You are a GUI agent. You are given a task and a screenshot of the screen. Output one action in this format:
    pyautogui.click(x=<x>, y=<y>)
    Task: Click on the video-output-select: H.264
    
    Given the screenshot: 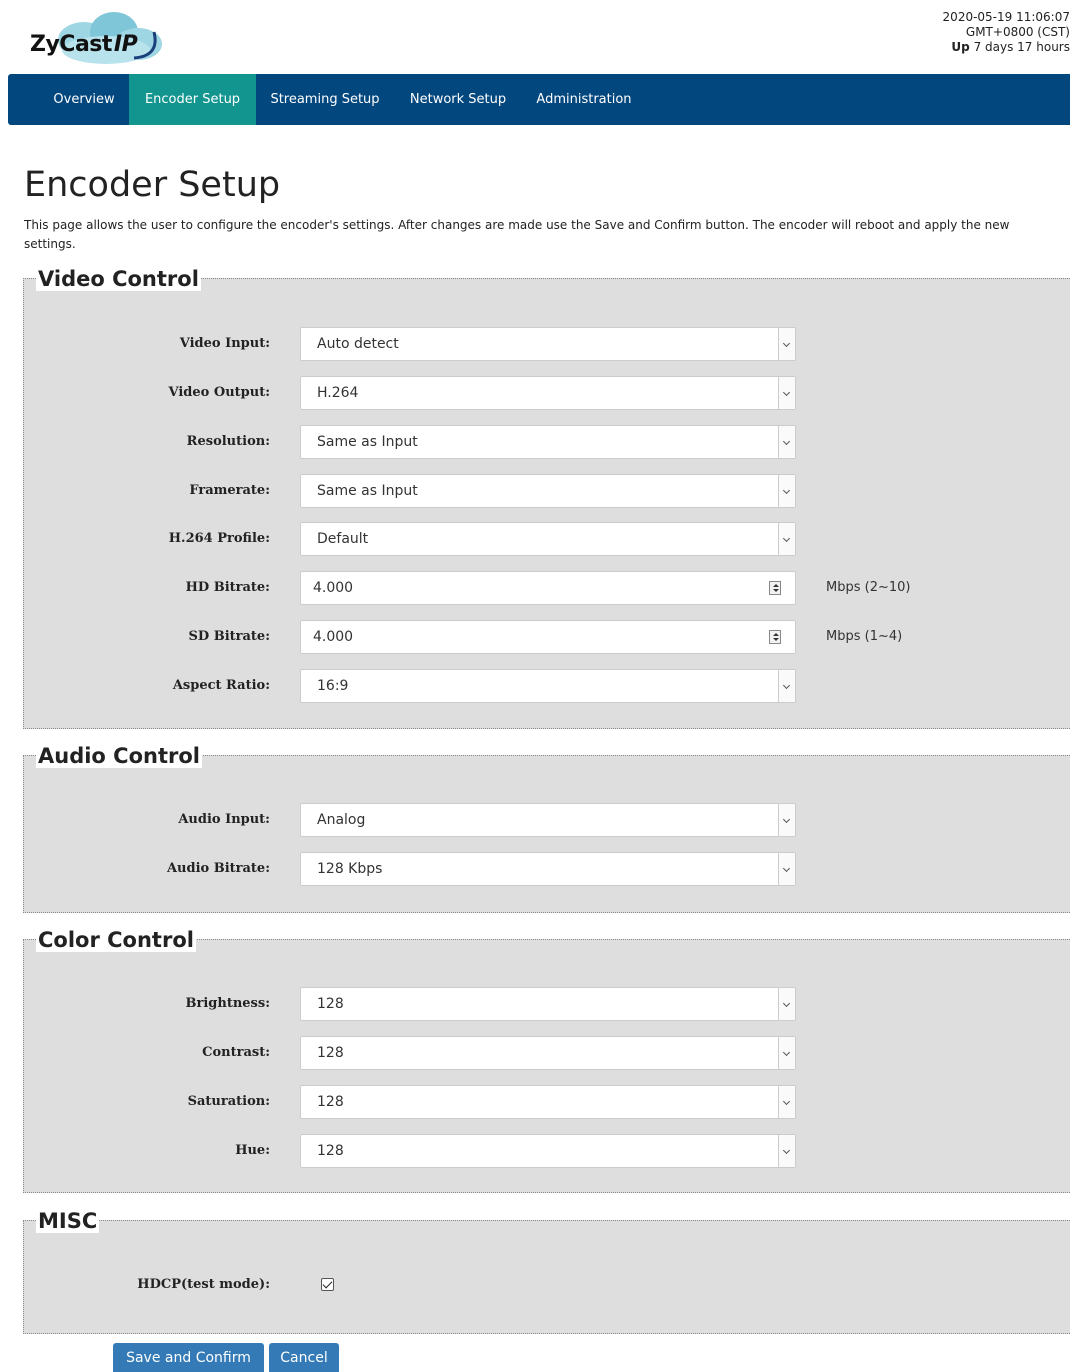 What is the action you would take?
    pyautogui.click(x=548, y=393)
    